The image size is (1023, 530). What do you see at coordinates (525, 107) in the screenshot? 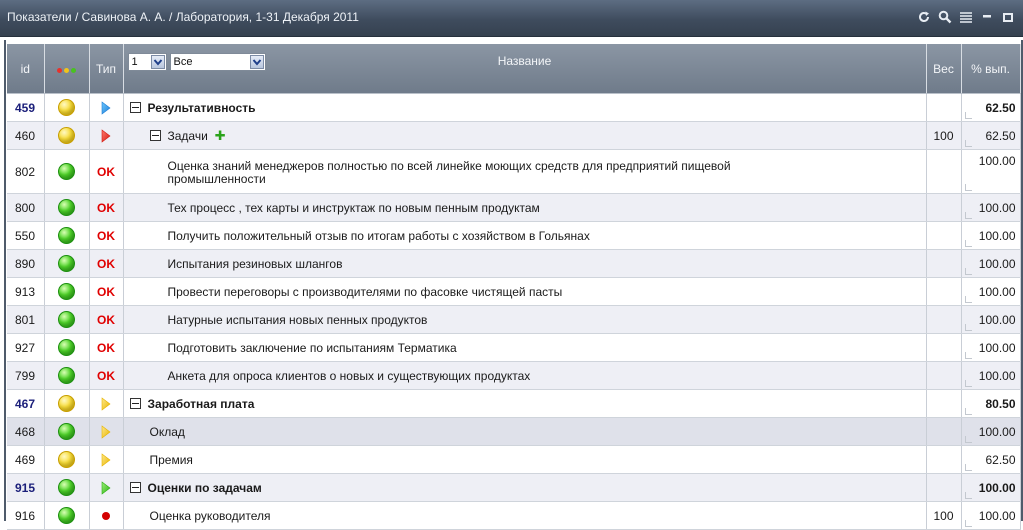
I see `row-name: Результативность` at bounding box center [525, 107].